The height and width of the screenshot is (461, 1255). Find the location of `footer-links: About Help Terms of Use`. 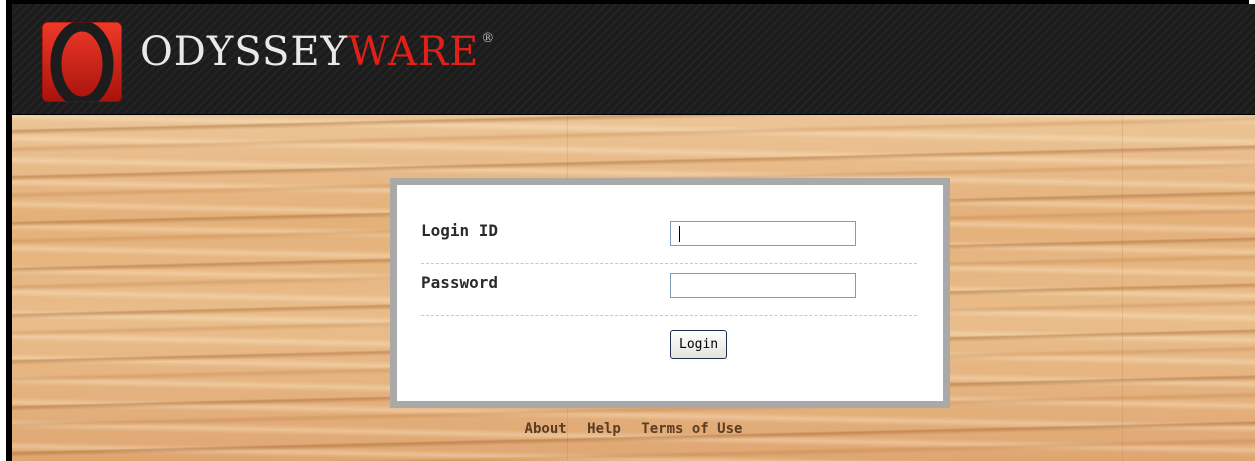

footer-links: About Help Terms of Use is located at coordinates (633, 429).